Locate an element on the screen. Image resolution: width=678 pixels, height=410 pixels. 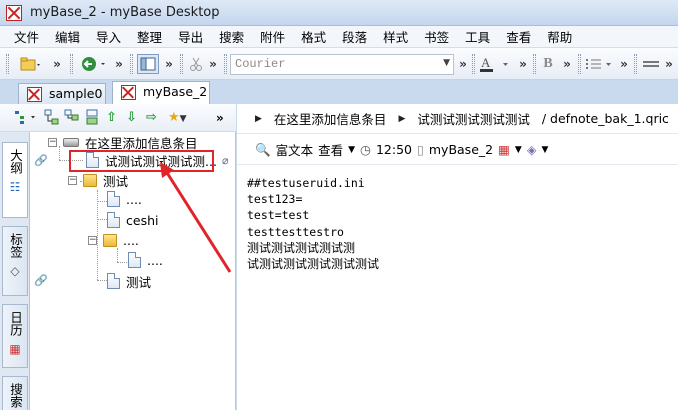
back-button is located at coordinates (95, 64).